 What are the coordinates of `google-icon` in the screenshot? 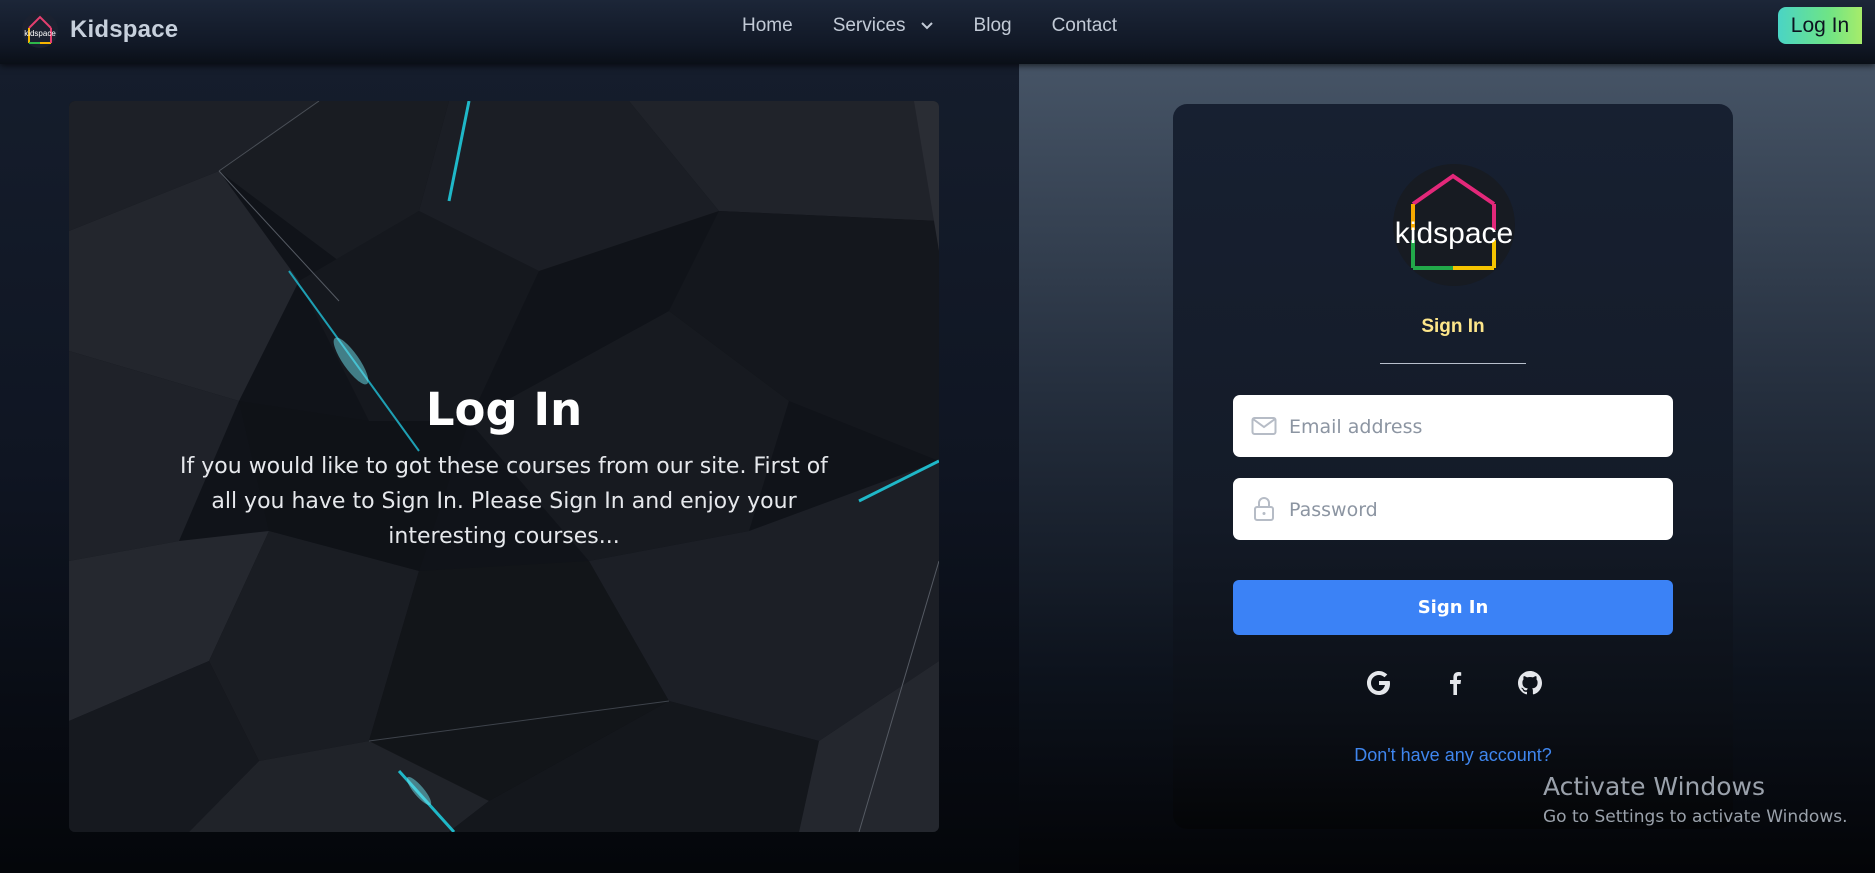 It's located at (1379, 683).